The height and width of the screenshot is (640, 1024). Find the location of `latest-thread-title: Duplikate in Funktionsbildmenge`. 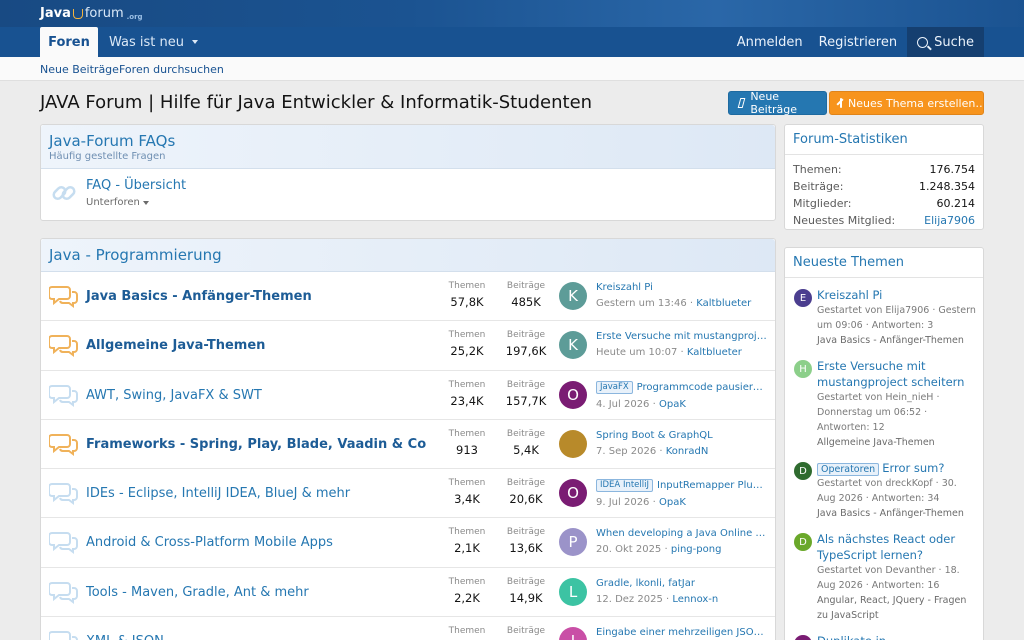

latest-thread-title: Duplikate in Funktionsbildmenge is located at coordinates (875, 637).